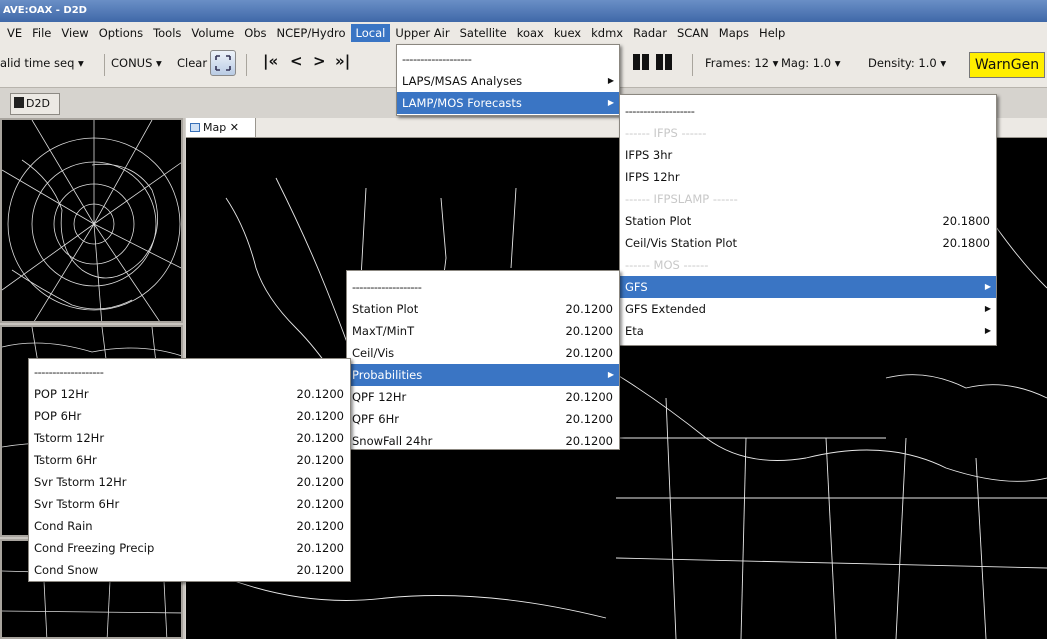 The width and height of the screenshot is (1047, 639). Describe the element at coordinates (189, 504) in the screenshot. I see `probabilities-menu-item: Svr Tstorm 6Hr 20.1200` at that location.